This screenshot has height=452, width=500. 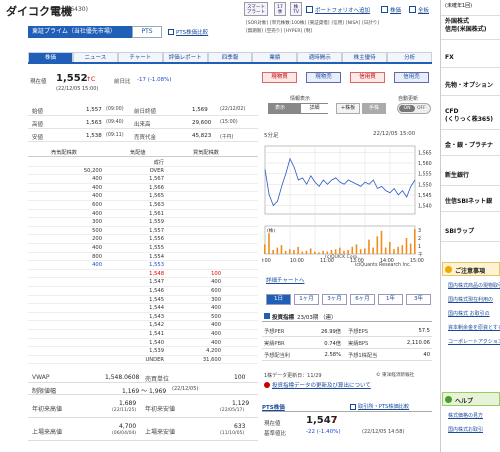 I want to click on board-price: 1,553, so click(x=156, y=265).